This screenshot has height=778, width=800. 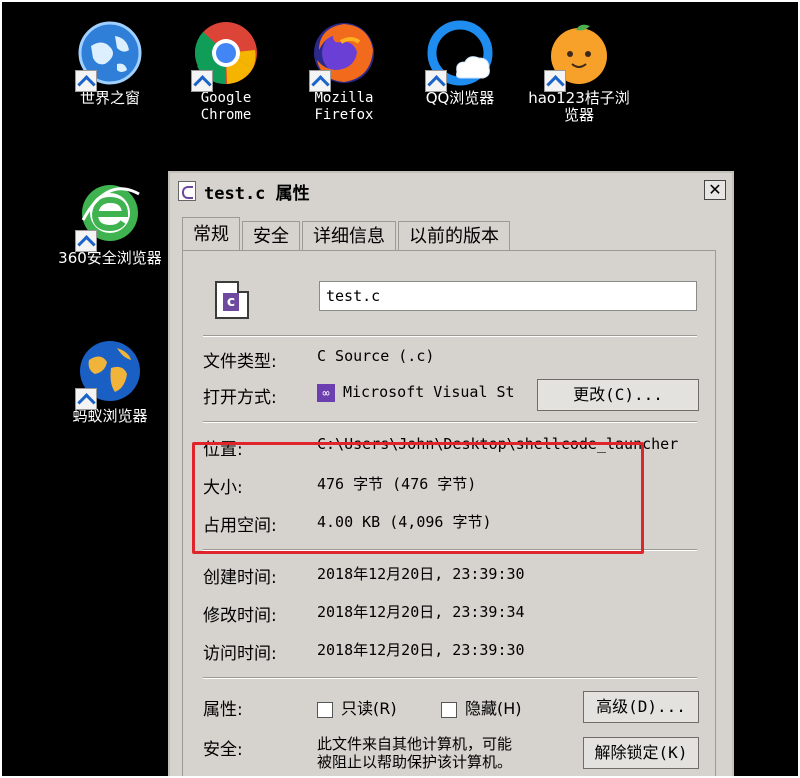 I want to click on desktop-icon-ant-browser: 蚂蚁浏览器, so click(x=110, y=381).